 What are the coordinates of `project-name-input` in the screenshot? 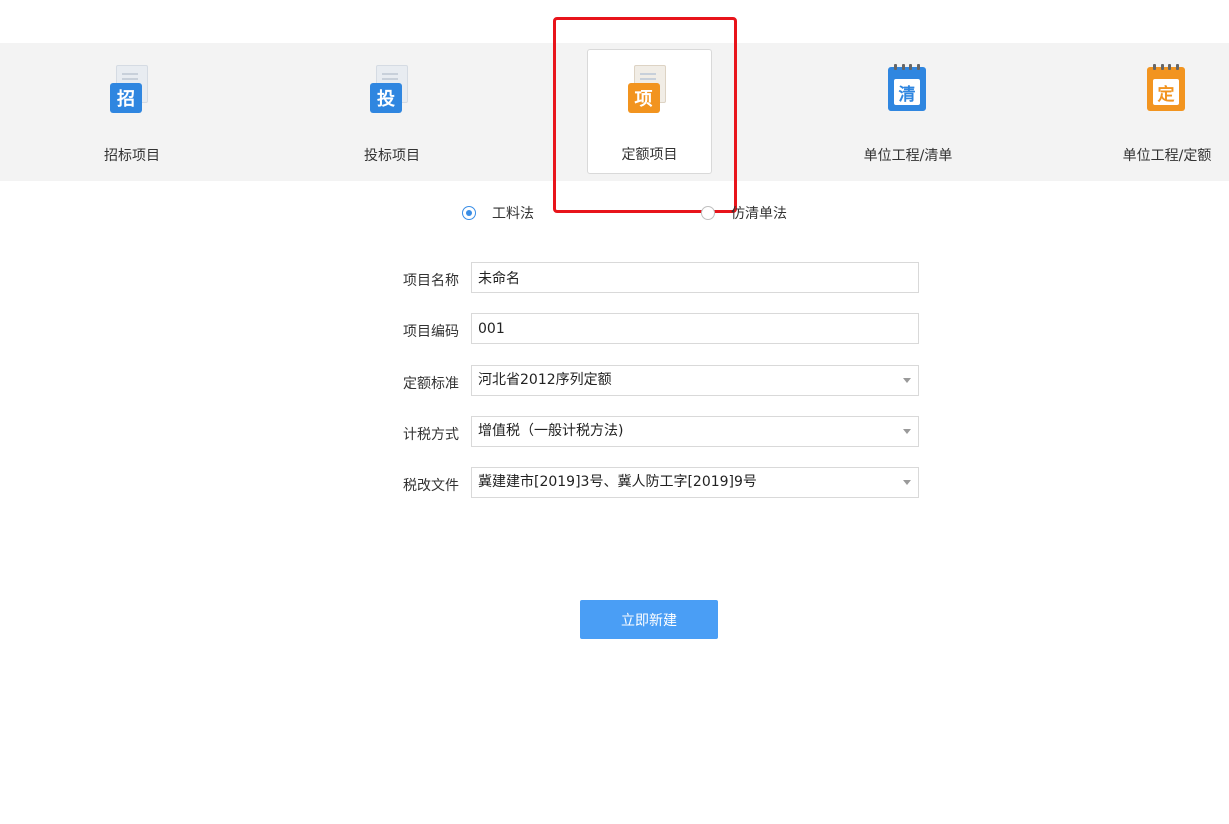 It's located at (695, 277).